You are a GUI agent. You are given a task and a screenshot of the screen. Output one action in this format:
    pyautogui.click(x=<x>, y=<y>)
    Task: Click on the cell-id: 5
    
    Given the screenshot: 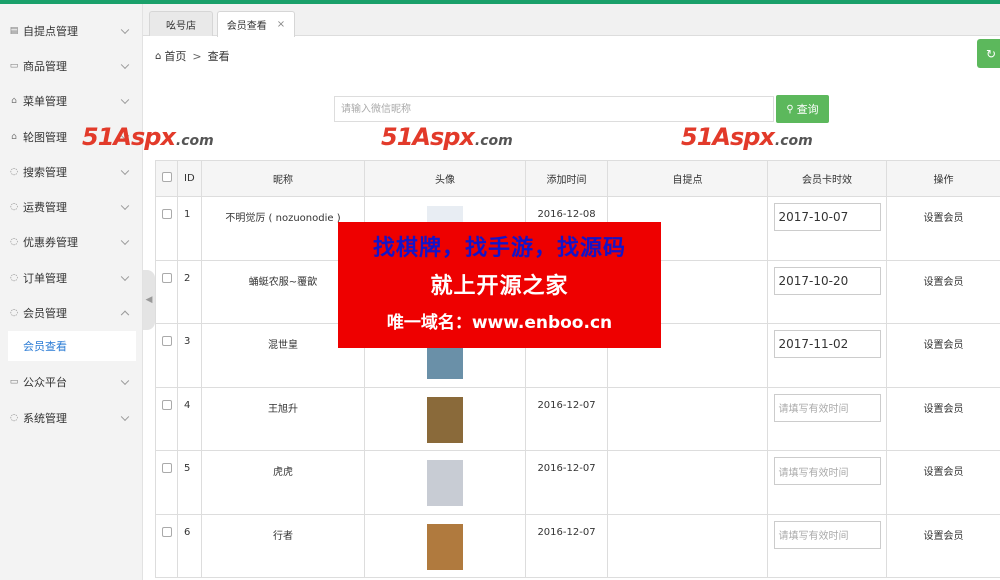 What is the action you would take?
    pyautogui.click(x=189, y=482)
    